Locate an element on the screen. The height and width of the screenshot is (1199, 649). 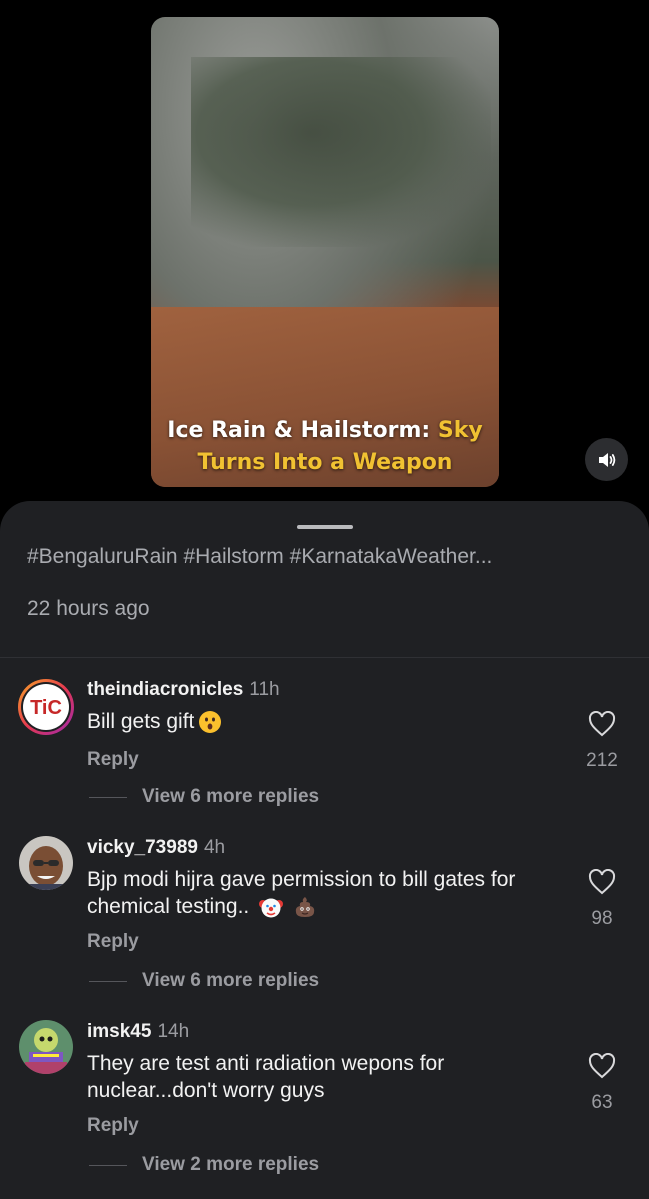
mute-button is located at coordinates (606, 459).